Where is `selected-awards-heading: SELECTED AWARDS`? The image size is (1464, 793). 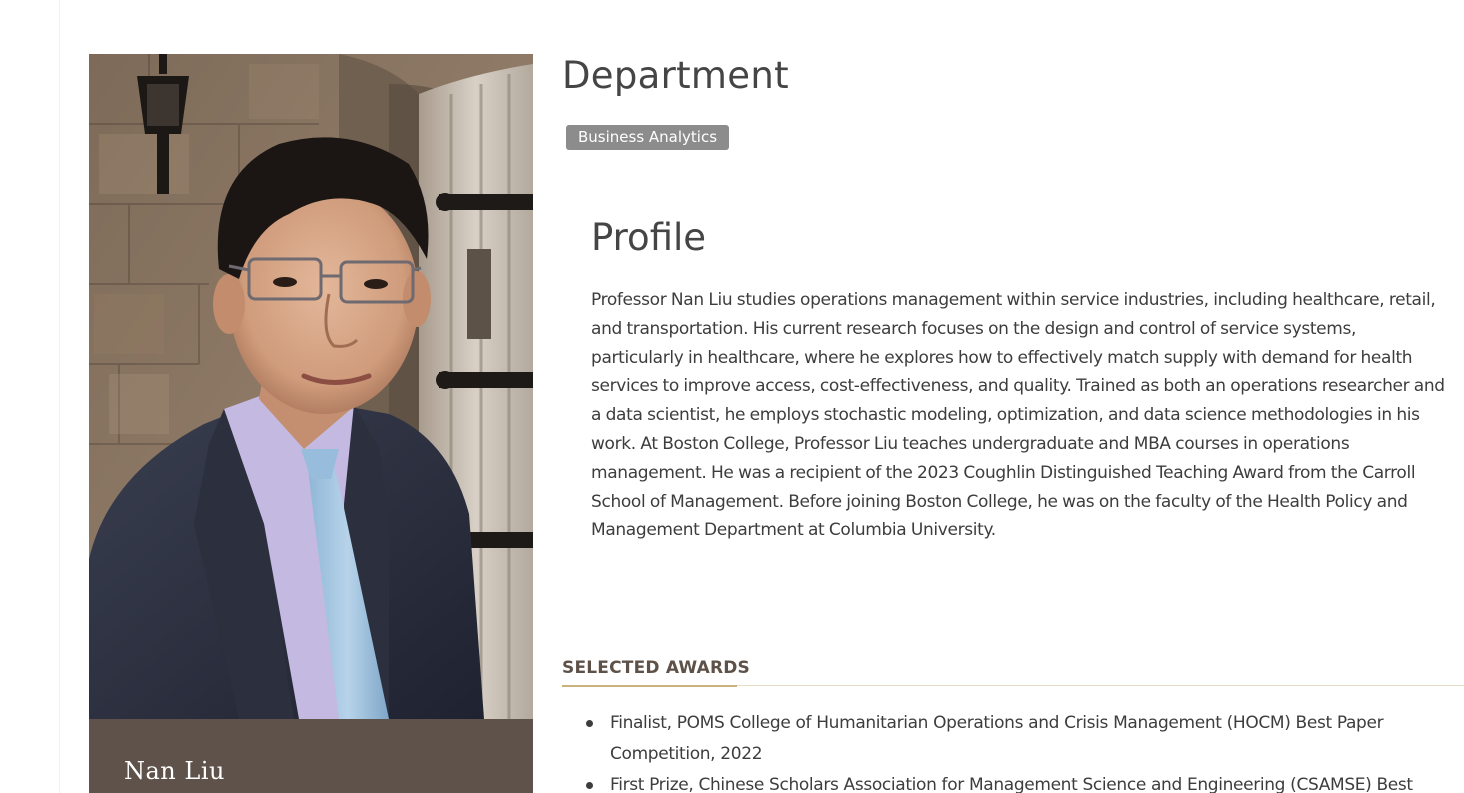 selected-awards-heading: SELECTED AWARDS is located at coordinates (656, 668).